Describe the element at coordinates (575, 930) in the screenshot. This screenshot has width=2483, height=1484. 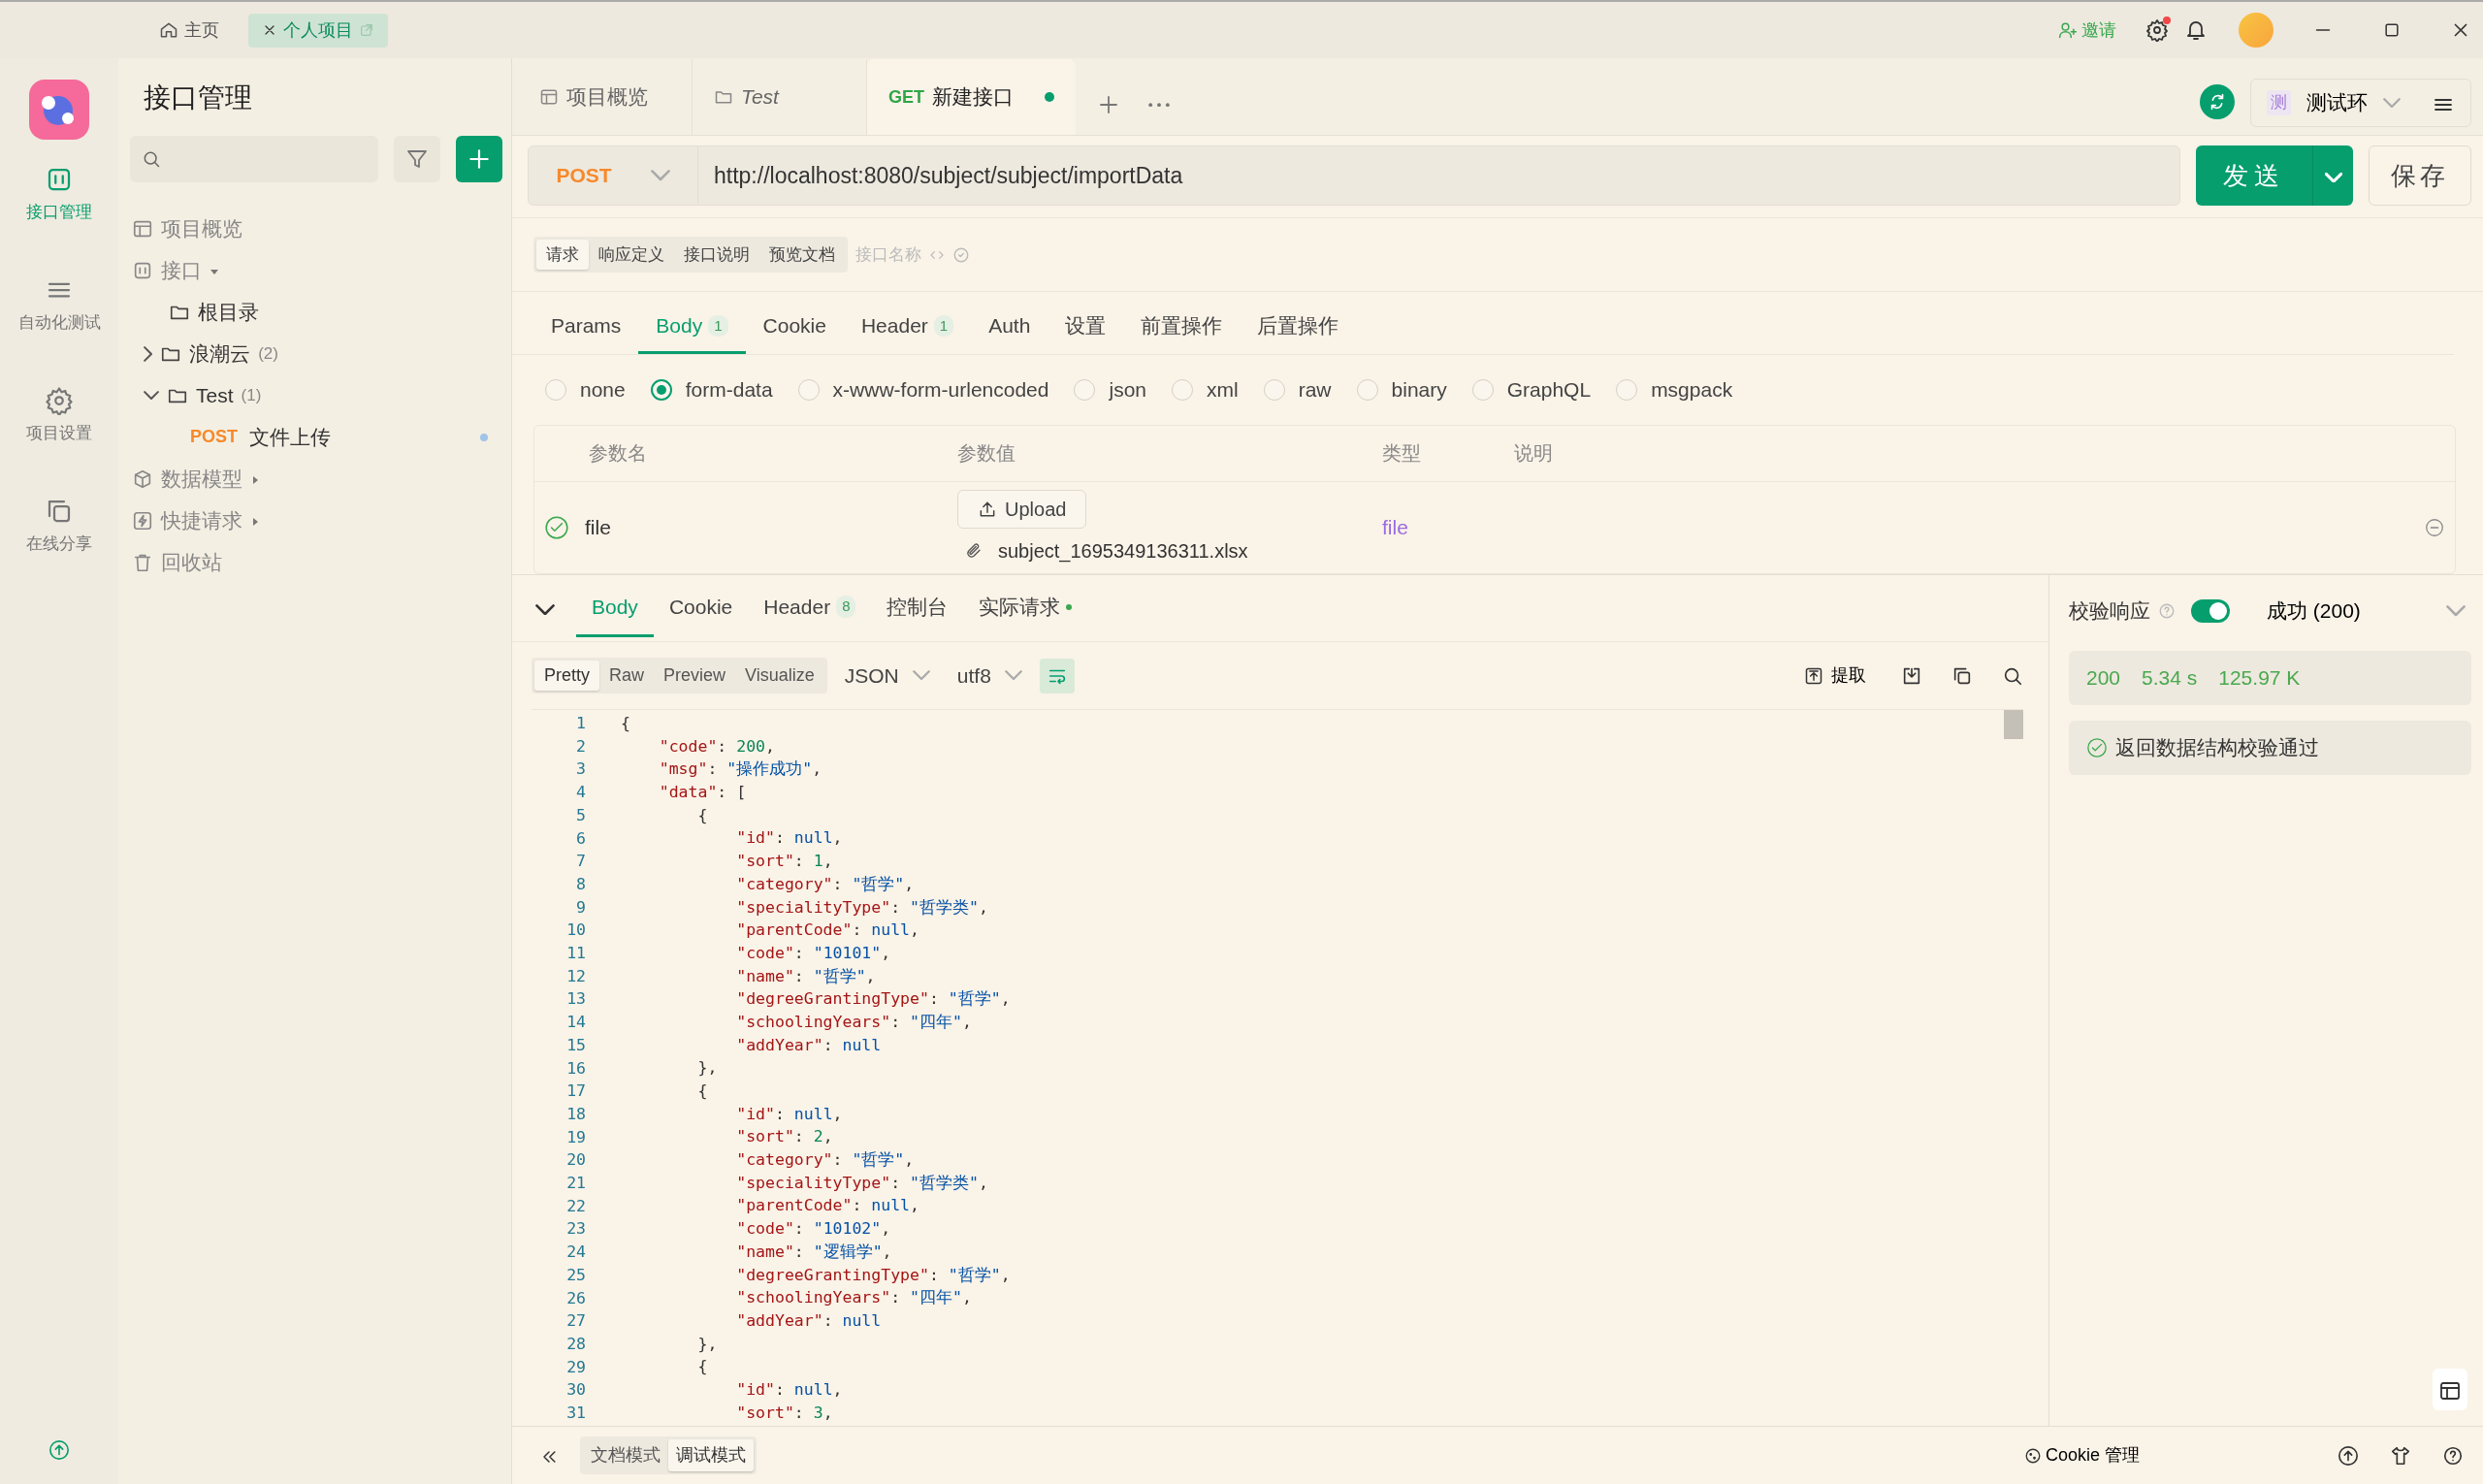
I see `line-number: 10` at that location.